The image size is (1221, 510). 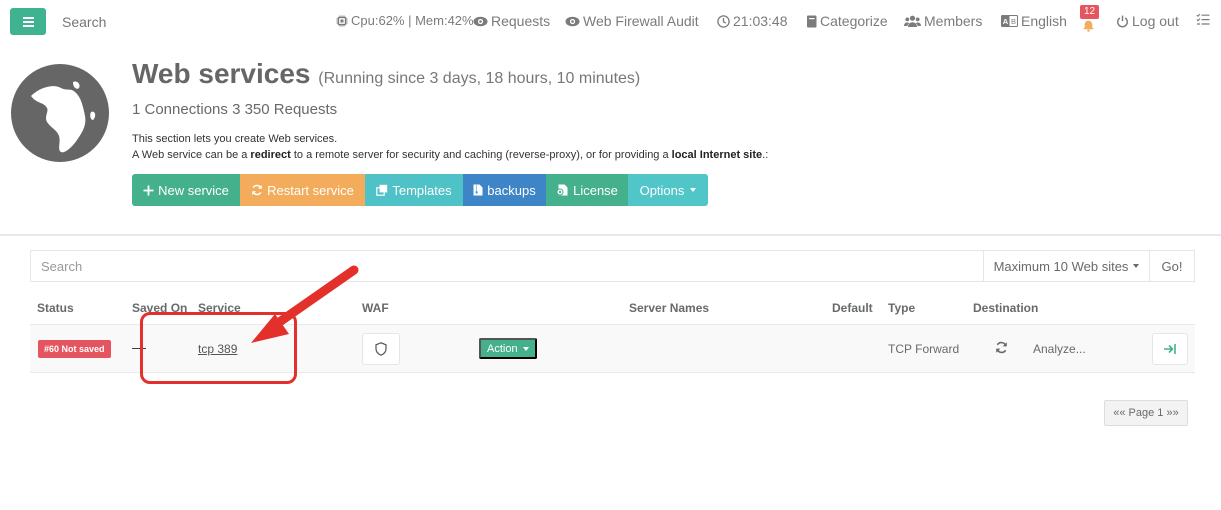 I want to click on waf-shield-button, so click(x=381, y=349).